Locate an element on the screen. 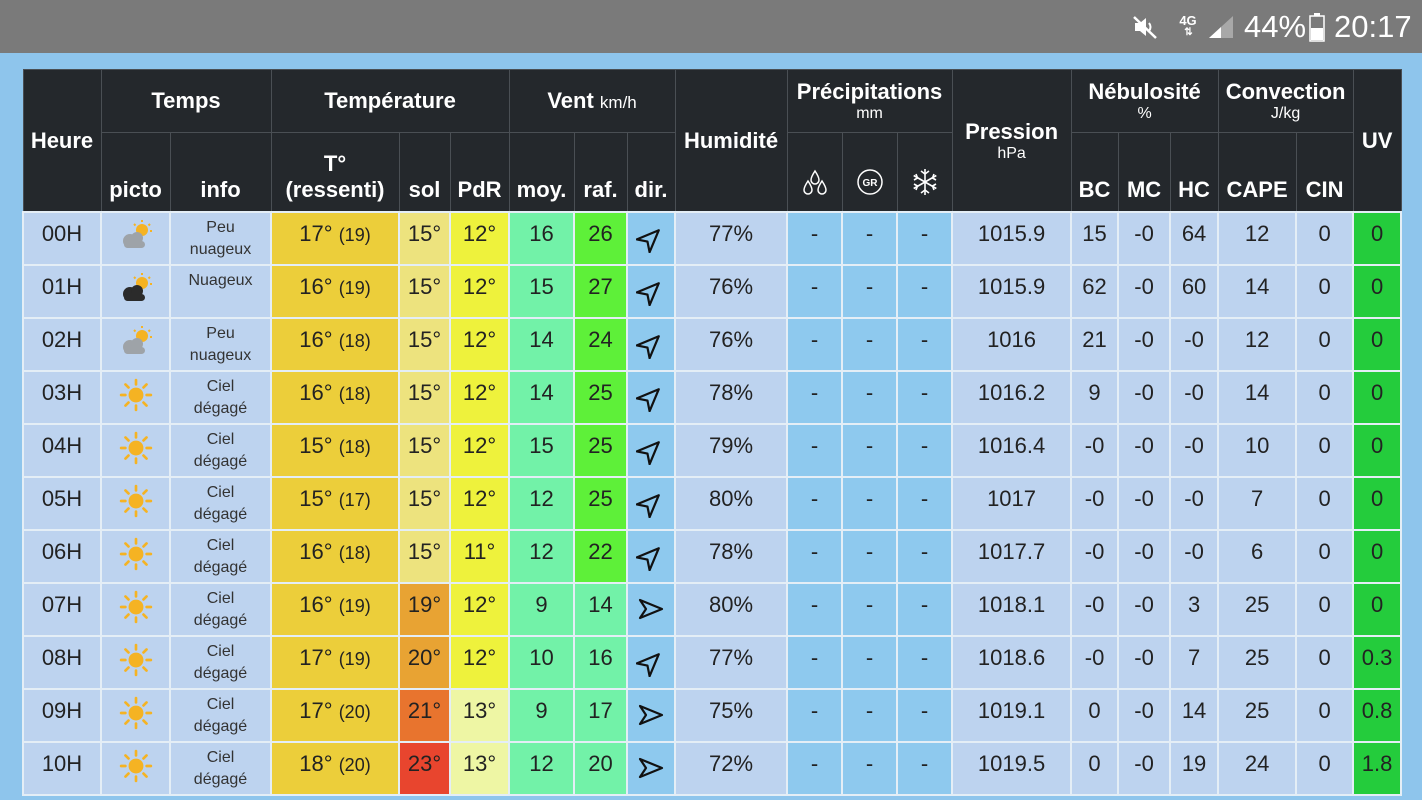  cell-cape: 24 is located at coordinates (1257, 768).